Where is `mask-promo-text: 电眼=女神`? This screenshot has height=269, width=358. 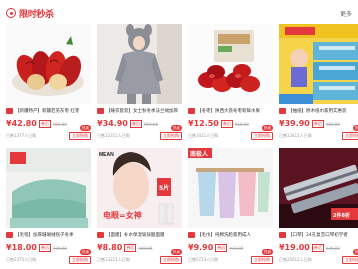 mask-promo-text: 电眼=女神 is located at coordinates (122, 215).